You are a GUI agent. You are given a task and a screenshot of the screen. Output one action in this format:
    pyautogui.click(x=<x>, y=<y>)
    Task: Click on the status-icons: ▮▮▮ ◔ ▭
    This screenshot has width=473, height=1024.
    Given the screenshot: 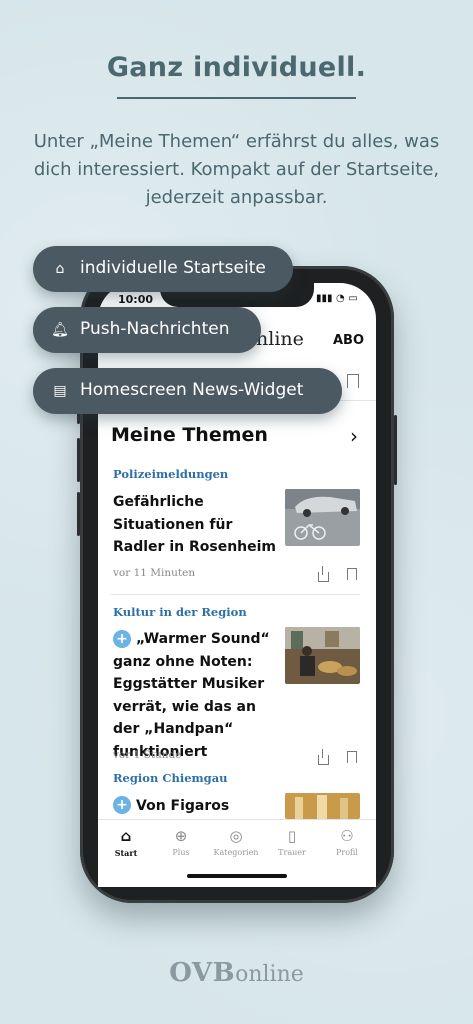 What is the action you would take?
    pyautogui.click(x=337, y=298)
    